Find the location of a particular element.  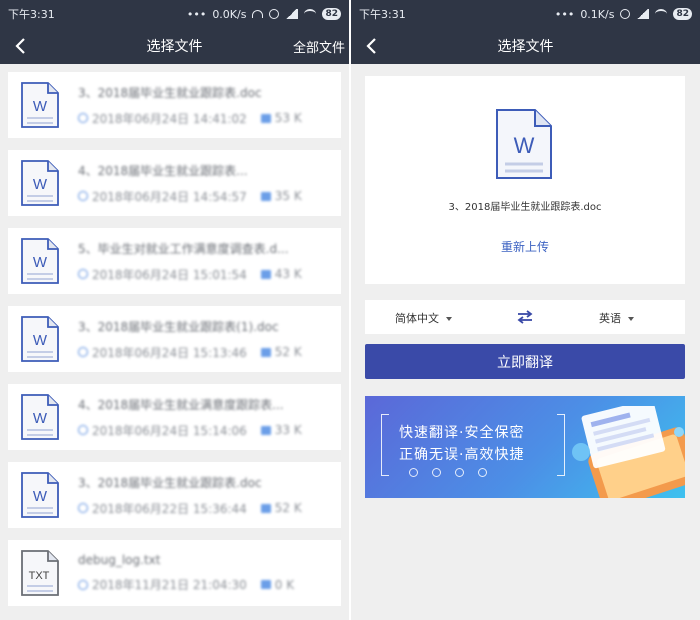

lightning-icon is located at coordinates (482, 472).